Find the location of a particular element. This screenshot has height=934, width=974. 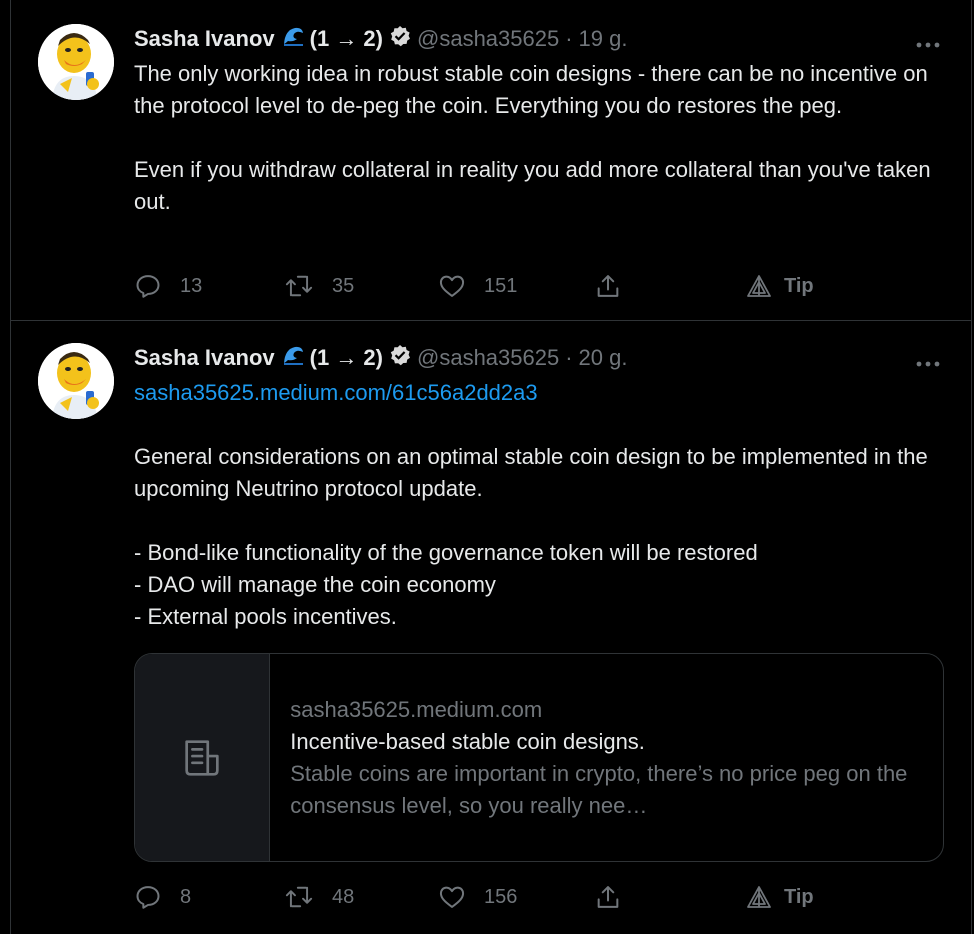

tweet-timestamp: 20 g. is located at coordinates (603, 358).